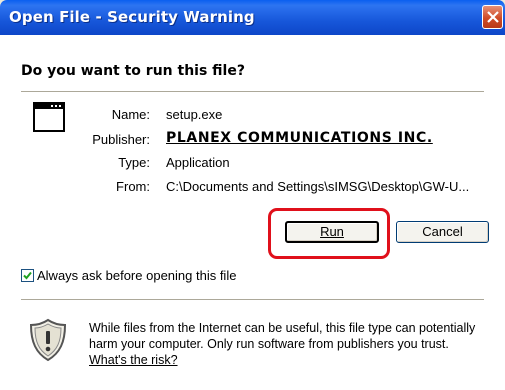  I want to click on dialog-question: Do you want to run this file?, so click(133, 71).